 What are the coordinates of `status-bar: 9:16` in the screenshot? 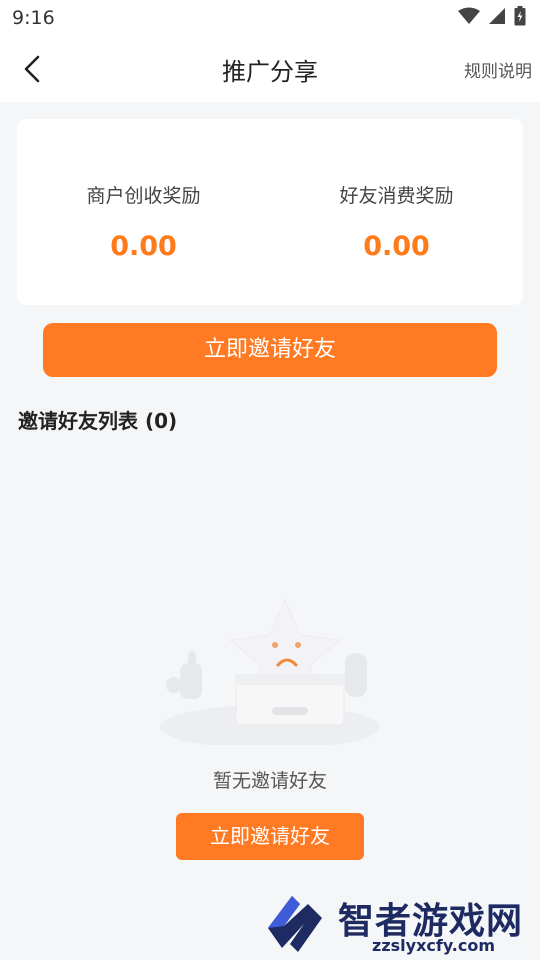 It's located at (270, 18).